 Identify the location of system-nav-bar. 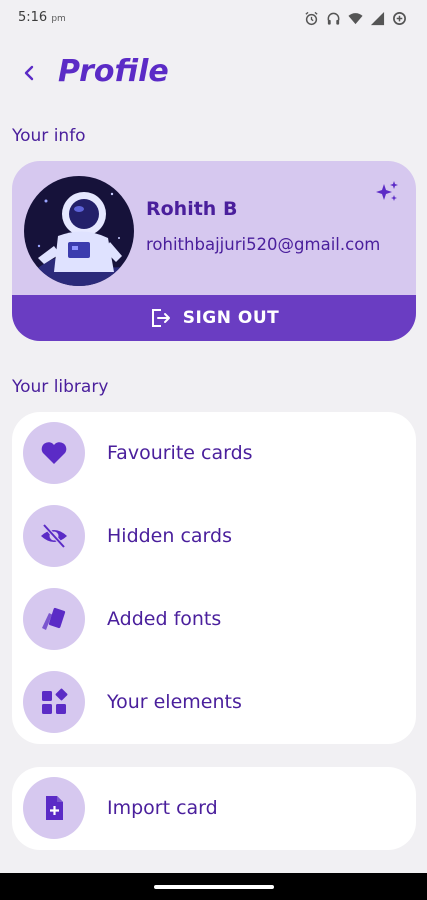
(213, 886).